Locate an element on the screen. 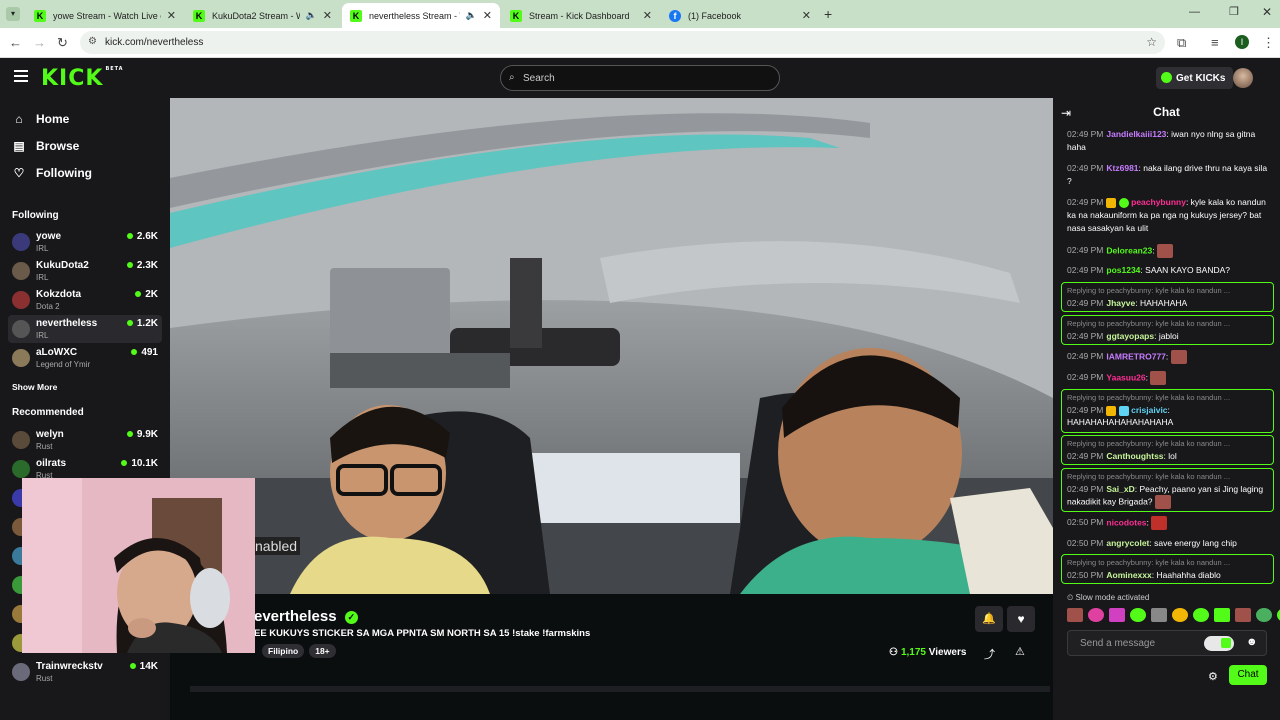 The image size is (1280, 720). tab-title: (1) Facebook is located at coordinates (715, 15).